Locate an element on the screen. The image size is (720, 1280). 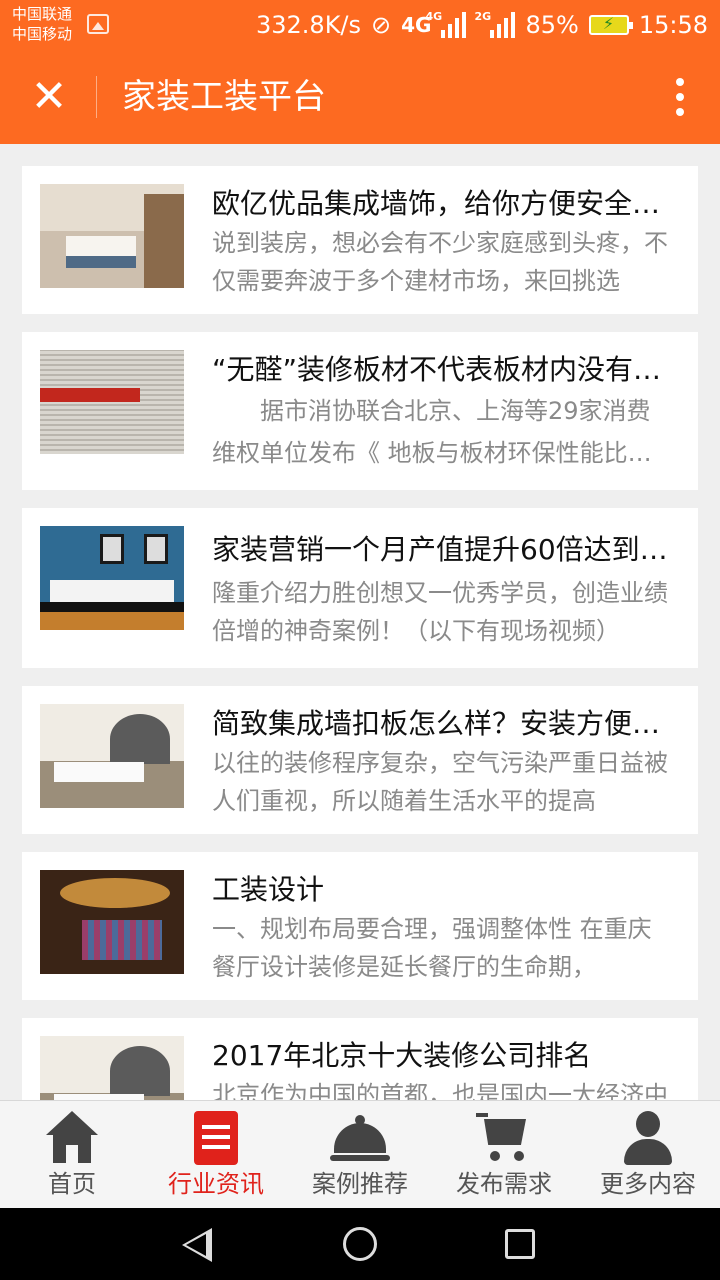
article-card: 工装设计 一、规划布局要合理，强调整体性 在重庆餐厅设计装修是延长餐厅的生命期， is located at coordinates (360, 926).